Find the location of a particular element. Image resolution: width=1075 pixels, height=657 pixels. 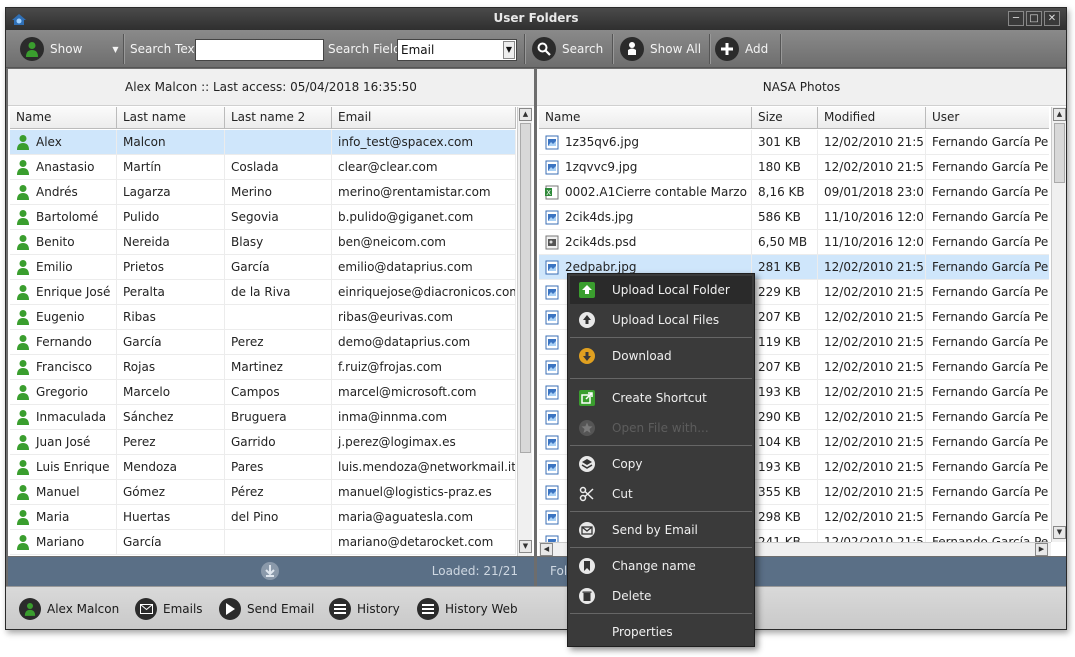

search-button: Search is located at coordinates (567, 49).